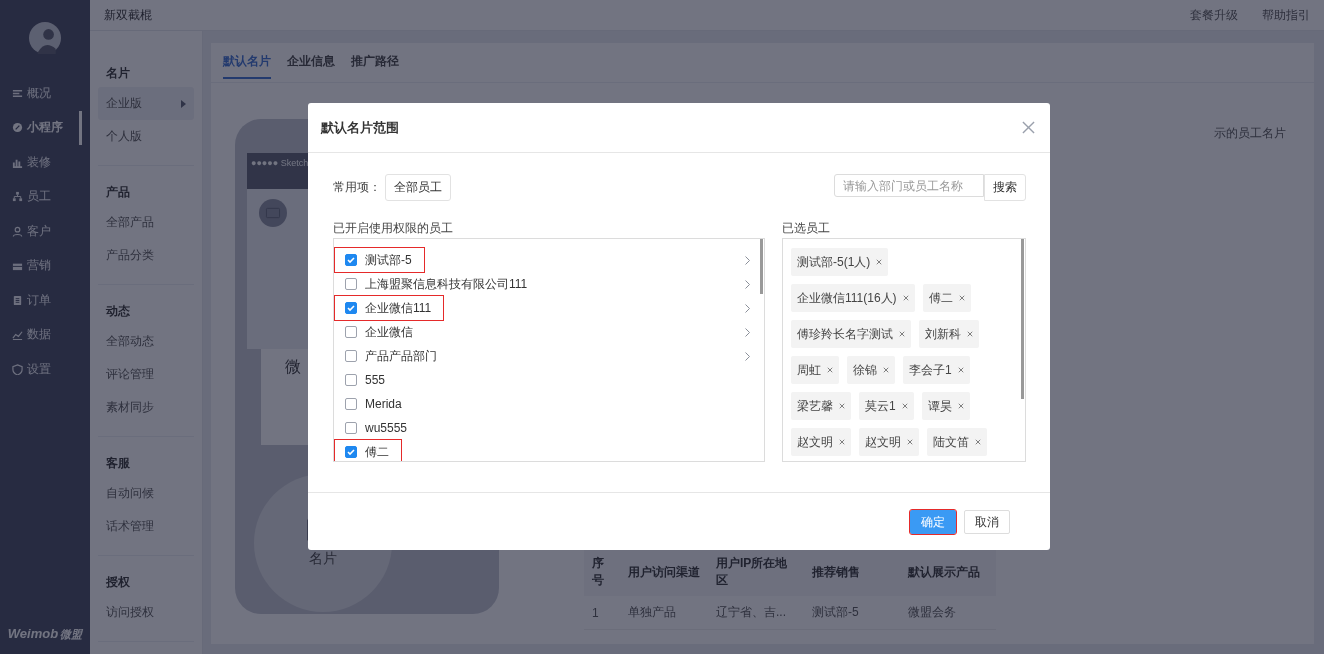  Describe the element at coordinates (933, 522) in the screenshot. I see `confirm-button: 确定` at that location.